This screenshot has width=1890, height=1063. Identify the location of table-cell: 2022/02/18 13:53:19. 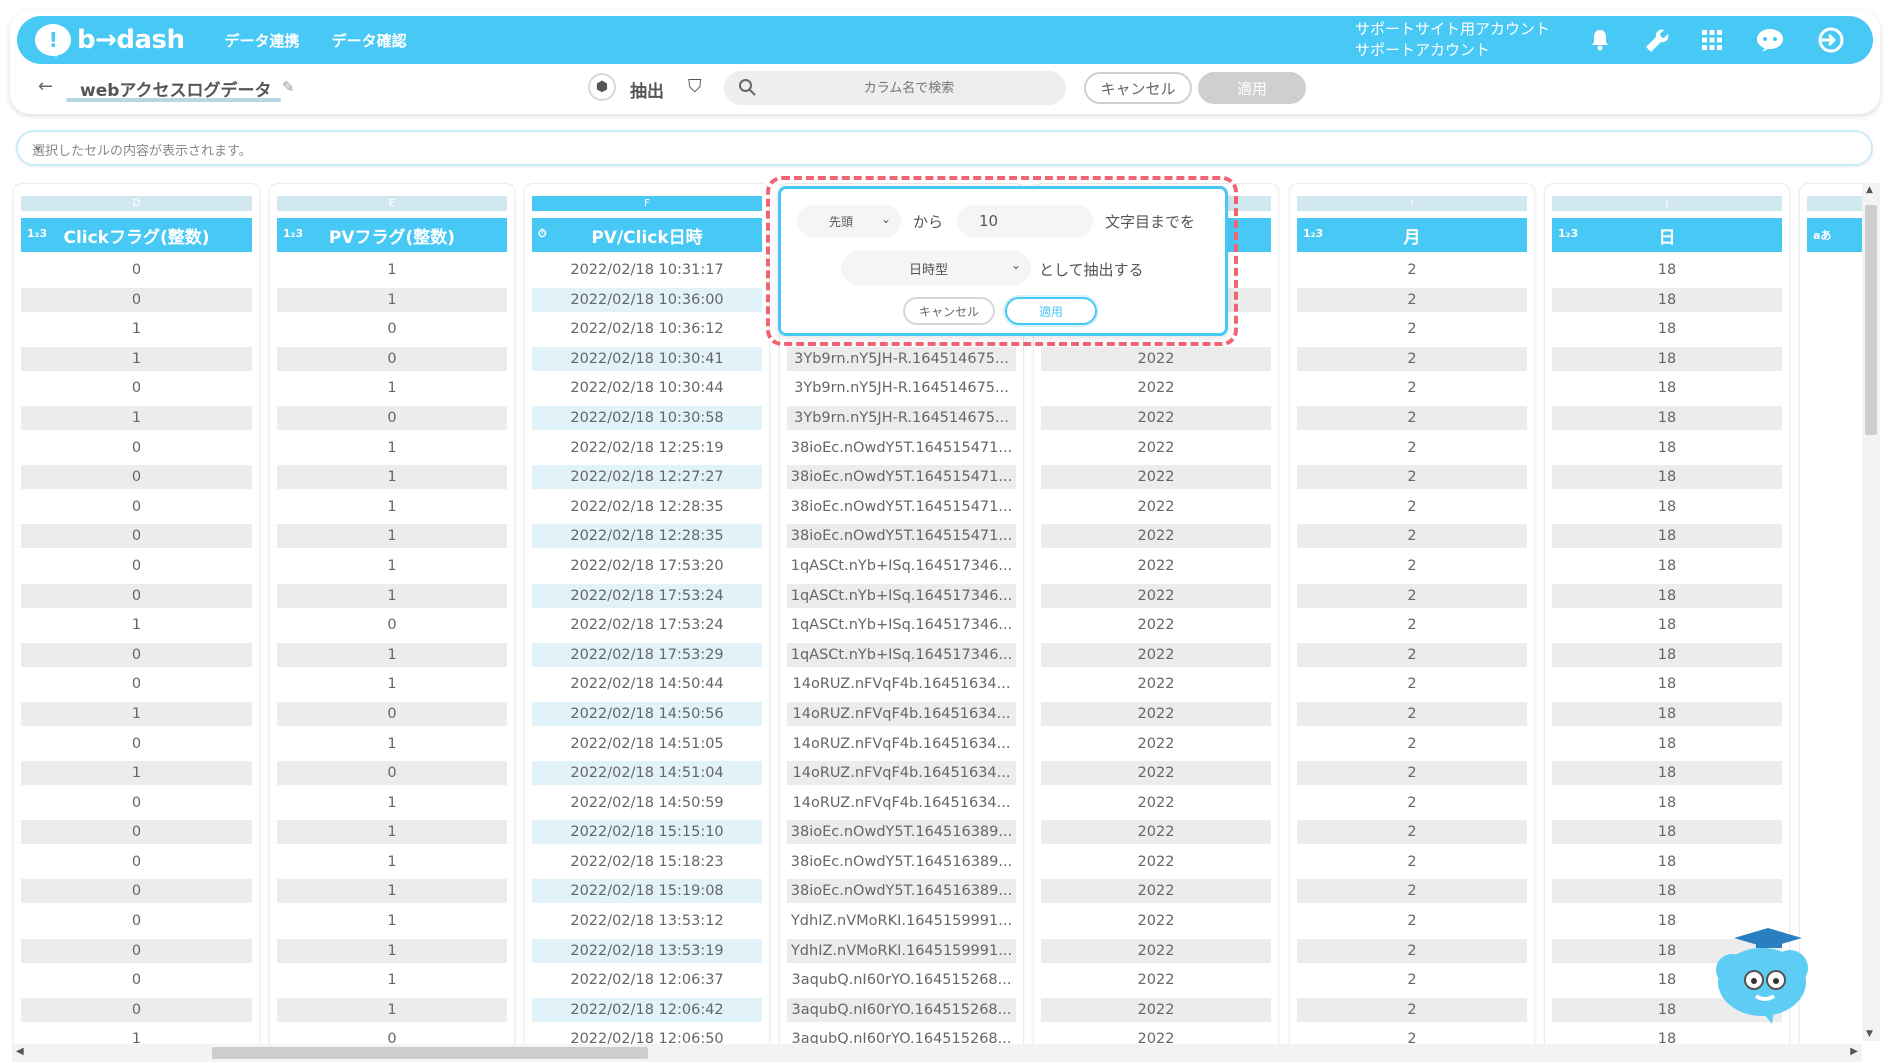
(647, 950).